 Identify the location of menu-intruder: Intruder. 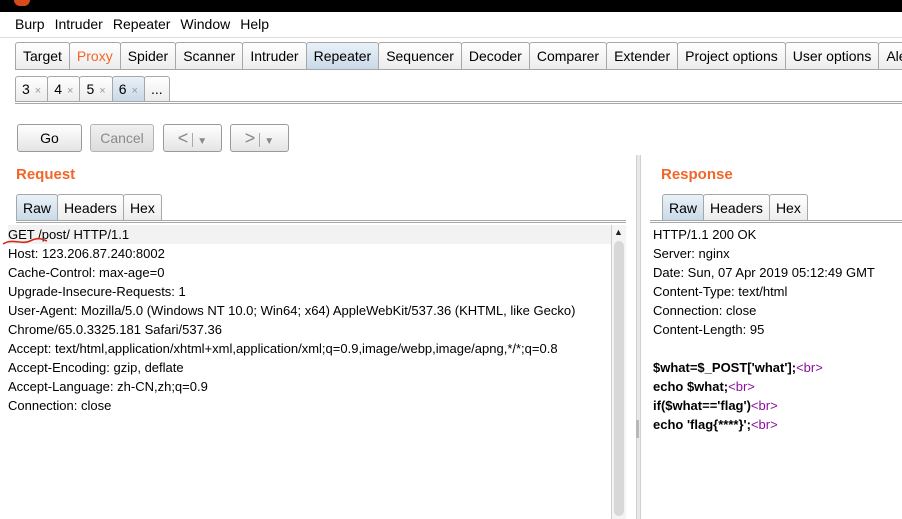
(79, 24).